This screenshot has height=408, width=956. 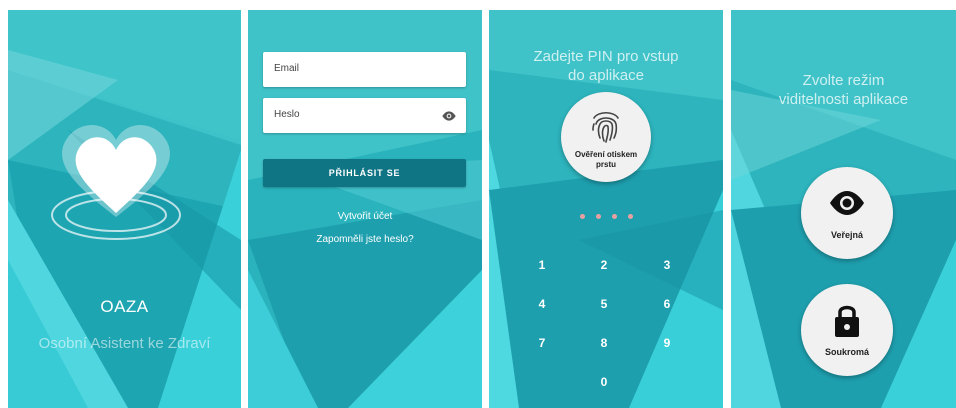 I want to click on forgot-password-link: Zapomněli jste heslo?, so click(x=365, y=239).